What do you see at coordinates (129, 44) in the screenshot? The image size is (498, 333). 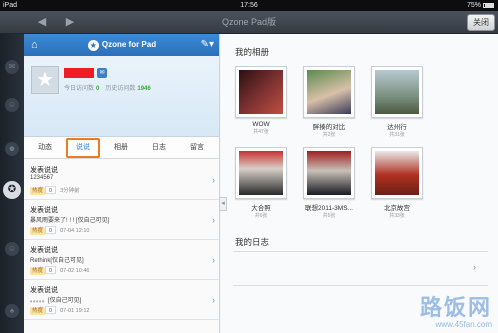 I see `brand-text: Qzone for Pad` at bounding box center [129, 44].